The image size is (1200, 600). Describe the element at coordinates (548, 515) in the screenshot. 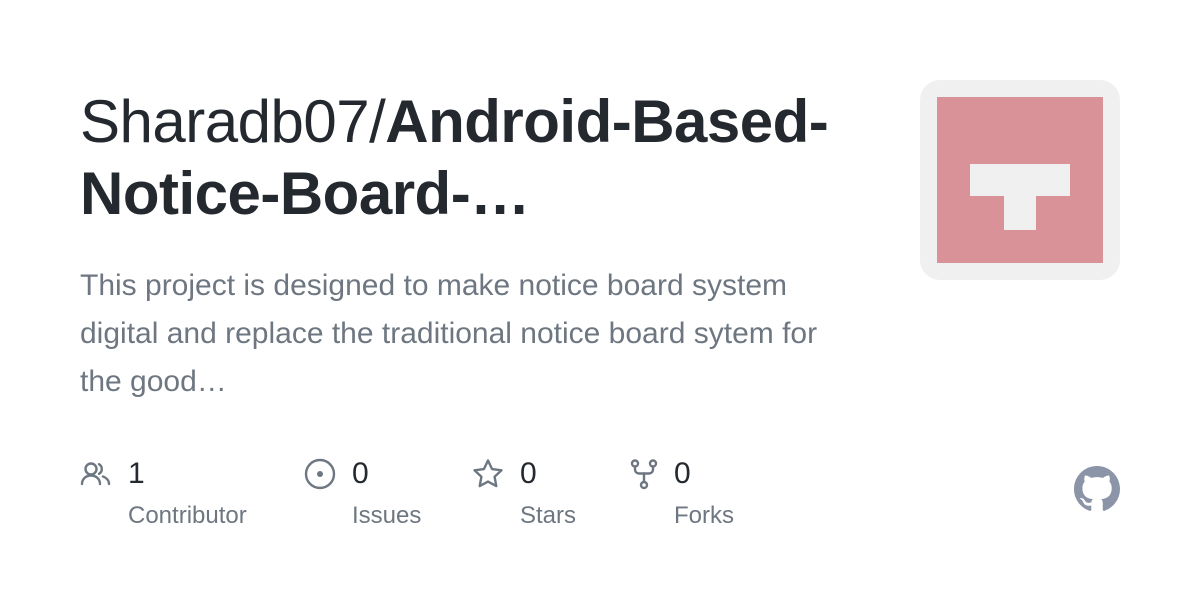

I see `stat-stars-label: Stars` at that location.